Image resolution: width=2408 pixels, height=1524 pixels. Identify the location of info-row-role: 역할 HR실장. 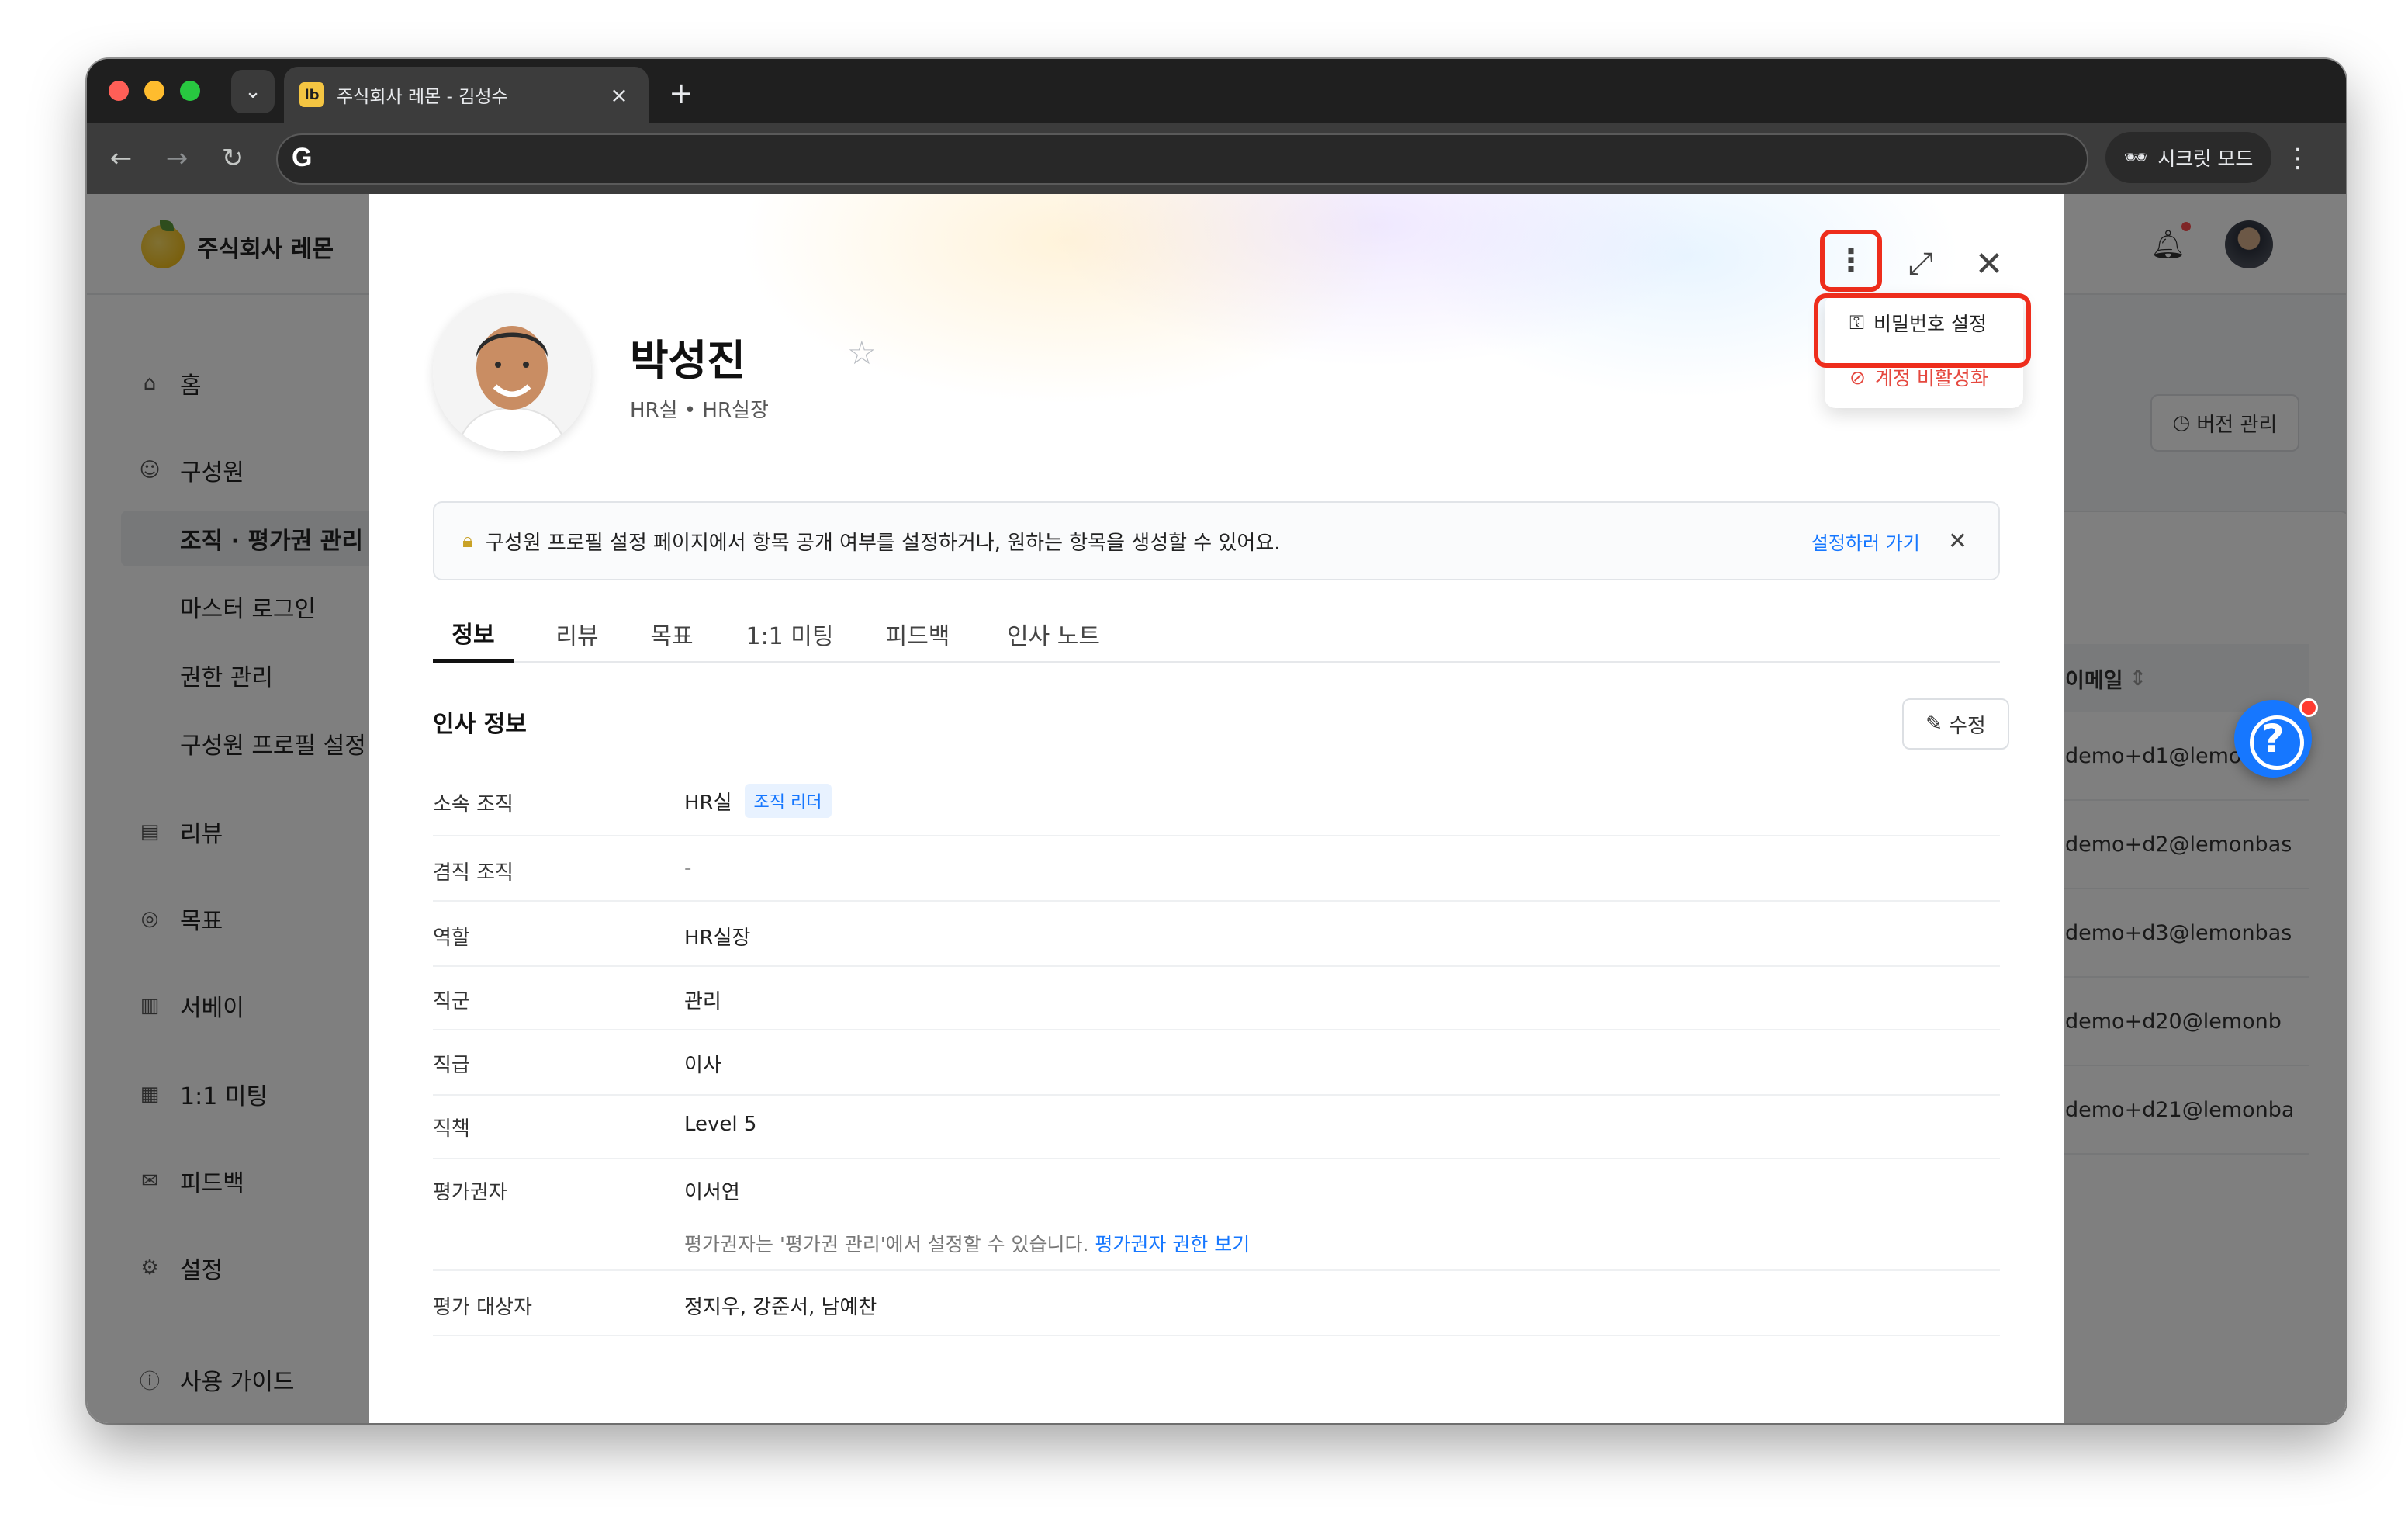
(1216, 934).